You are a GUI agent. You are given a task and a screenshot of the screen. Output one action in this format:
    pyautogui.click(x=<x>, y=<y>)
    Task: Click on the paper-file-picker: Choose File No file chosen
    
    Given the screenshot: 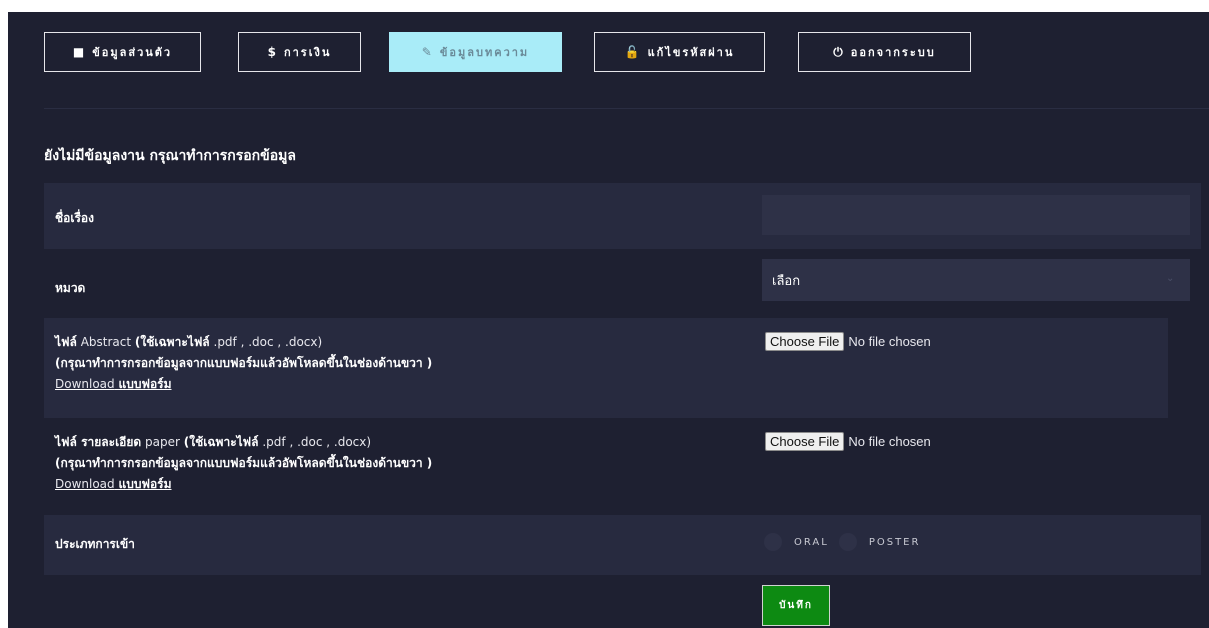 What is the action you would take?
    pyautogui.click(x=848, y=441)
    